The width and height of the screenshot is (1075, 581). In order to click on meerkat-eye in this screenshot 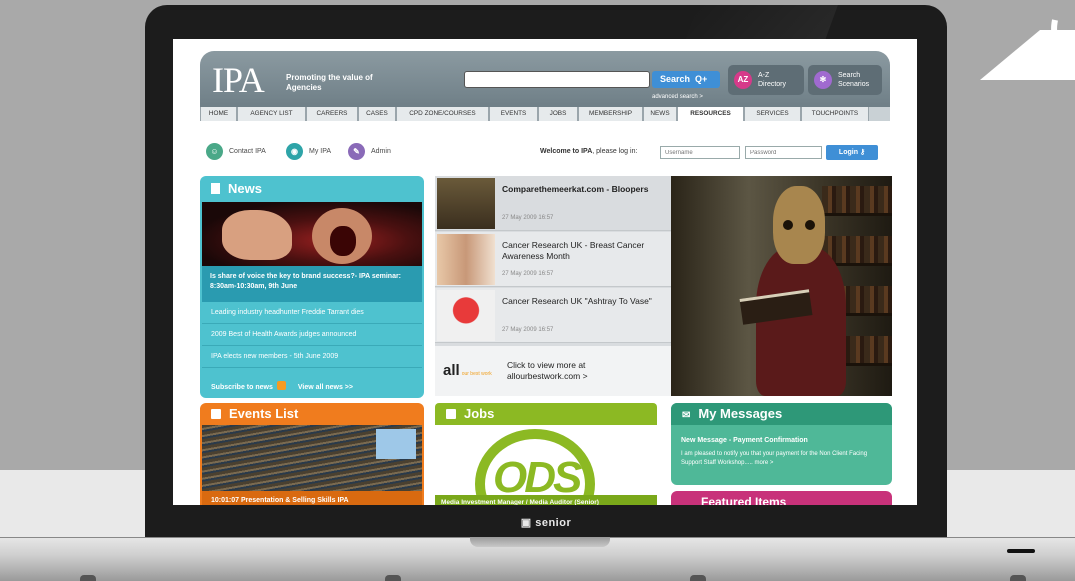, I will do `click(788, 225)`.